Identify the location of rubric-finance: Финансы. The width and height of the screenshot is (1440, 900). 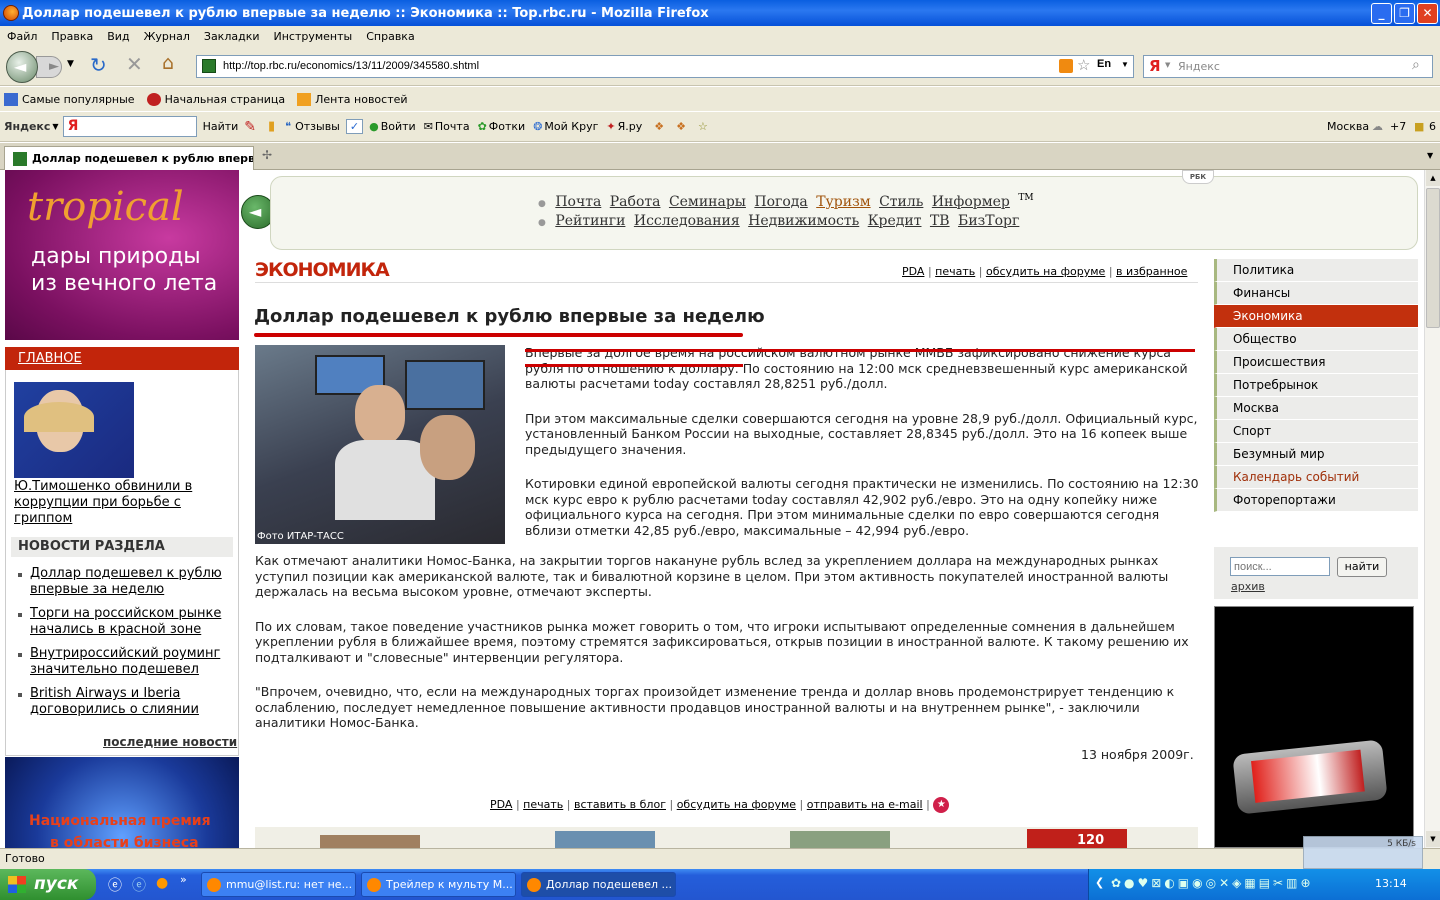
(1316, 293).